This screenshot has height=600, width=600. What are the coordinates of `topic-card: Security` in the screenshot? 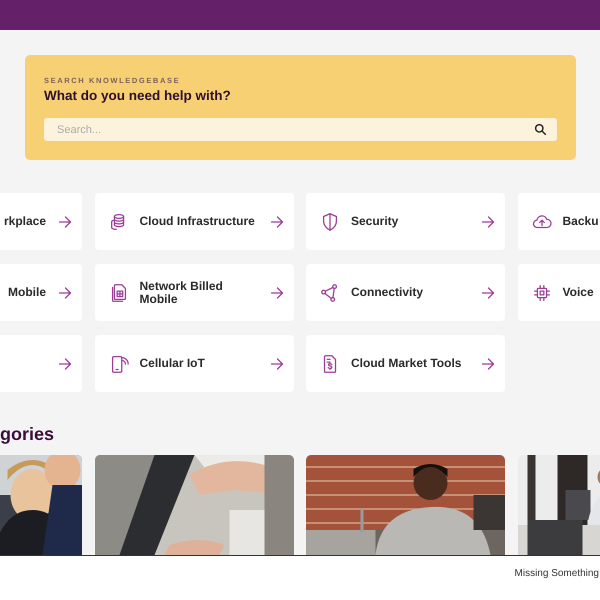 It's located at (405, 221).